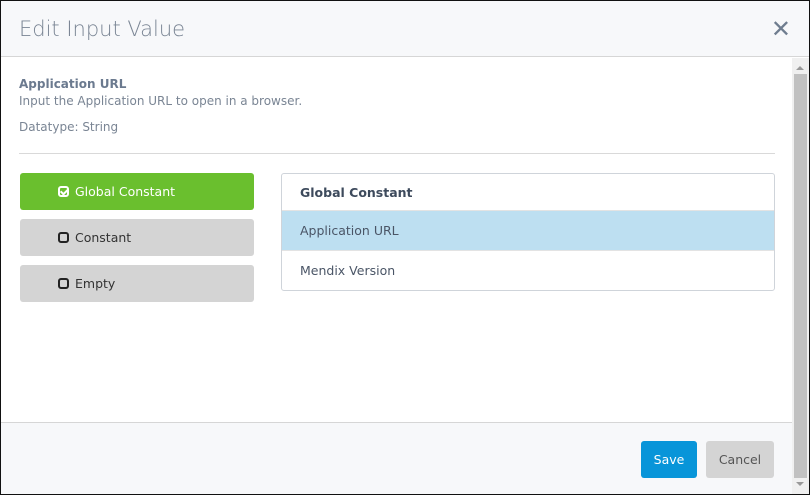 This screenshot has height=495, width=810. What do you see at coordinates (740, 459) in the screenshot?
I see `cancel-button: Cancel` at bounding box center [740, 459].